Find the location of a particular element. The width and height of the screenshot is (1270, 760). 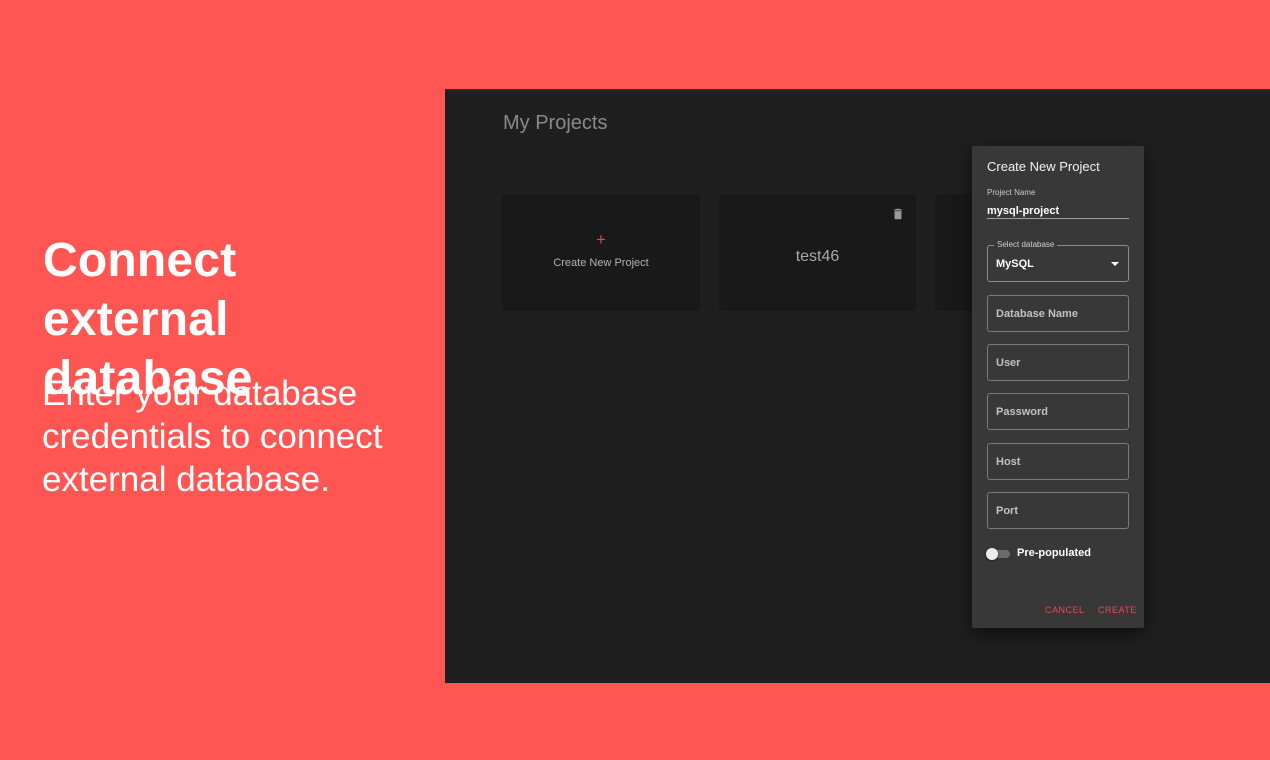

page-title: My Projects is located at coordinates (555, 123).